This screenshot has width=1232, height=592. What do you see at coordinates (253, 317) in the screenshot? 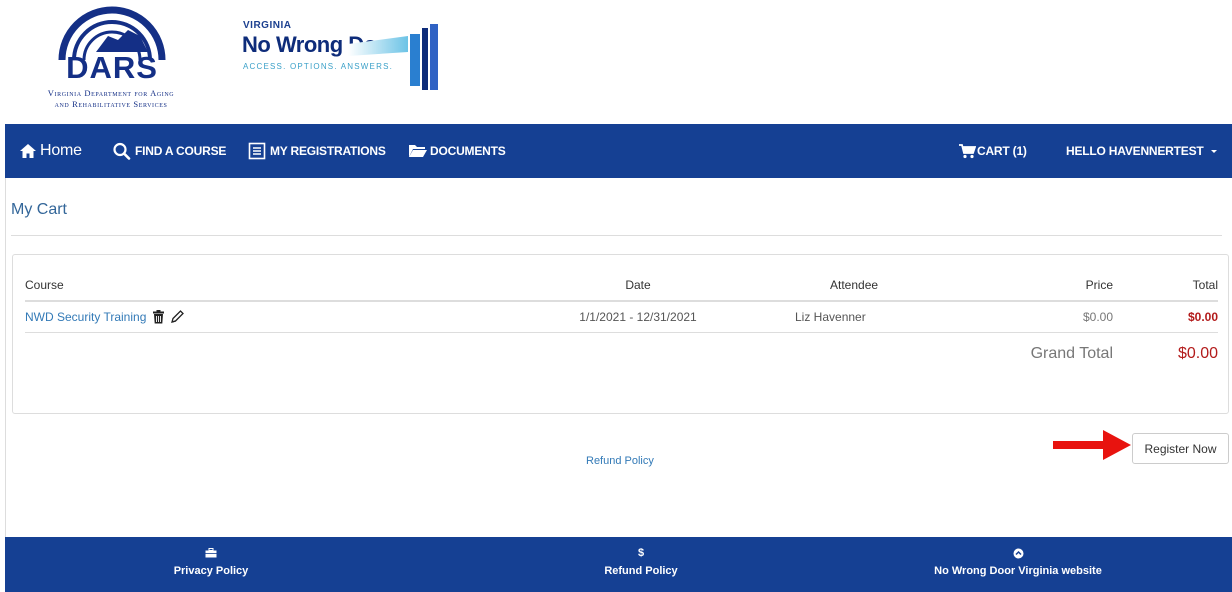
I see `cart-item-course-cell: NWD Security Training` at bounding box center [253, 317].